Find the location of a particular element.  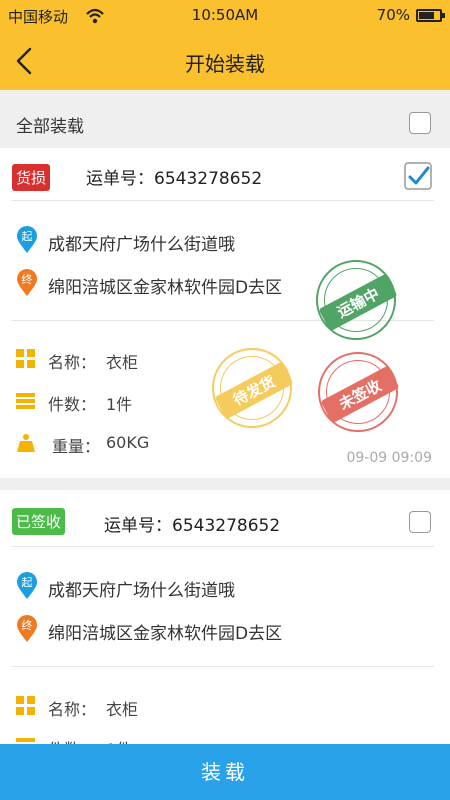

nav-bar: 开始装载 is located at coordinates (225, 61).